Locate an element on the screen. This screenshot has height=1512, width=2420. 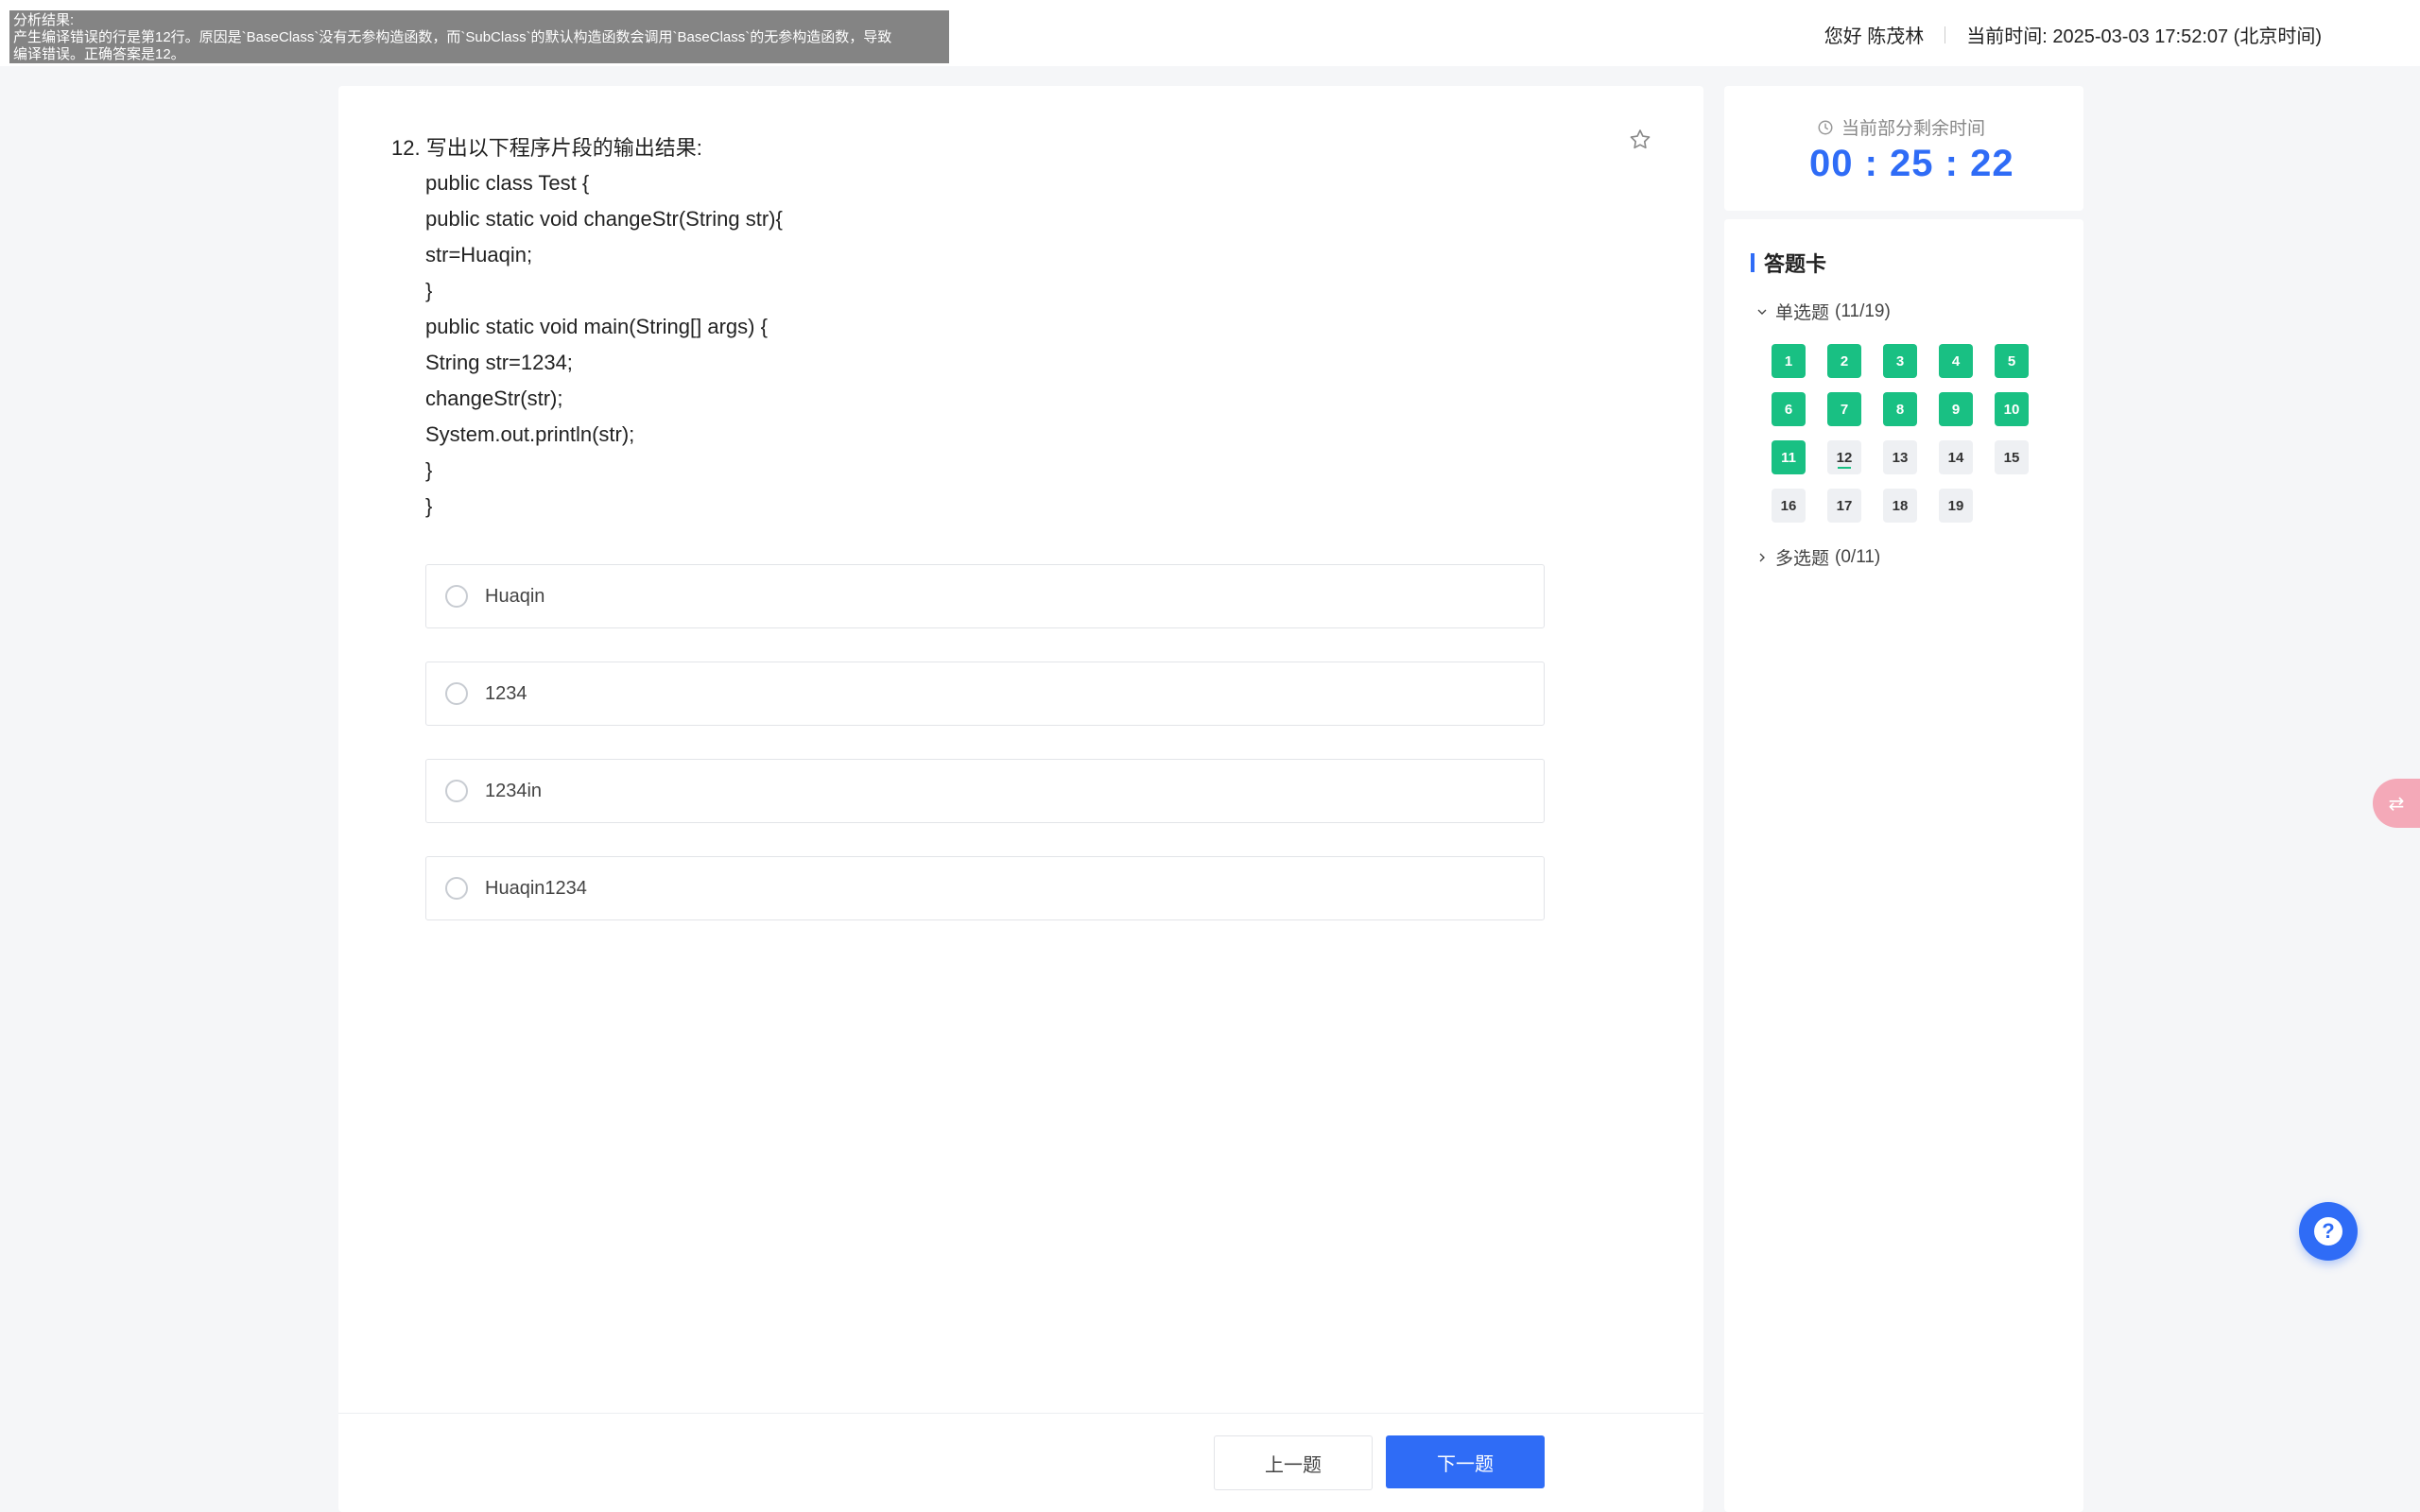
question-number-16: 16 is located at coordinates (1789, 506).